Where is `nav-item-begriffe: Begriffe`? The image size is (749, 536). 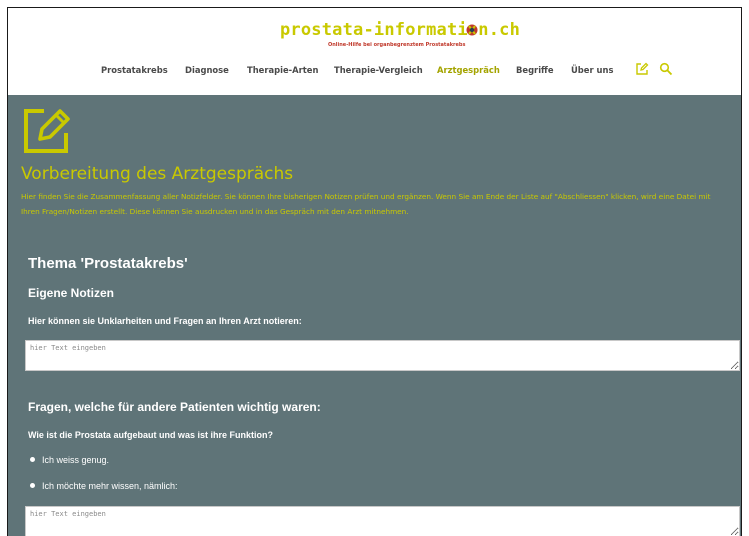
nav-item-begriffe: Begriffe is located at coordinates (535, 70).